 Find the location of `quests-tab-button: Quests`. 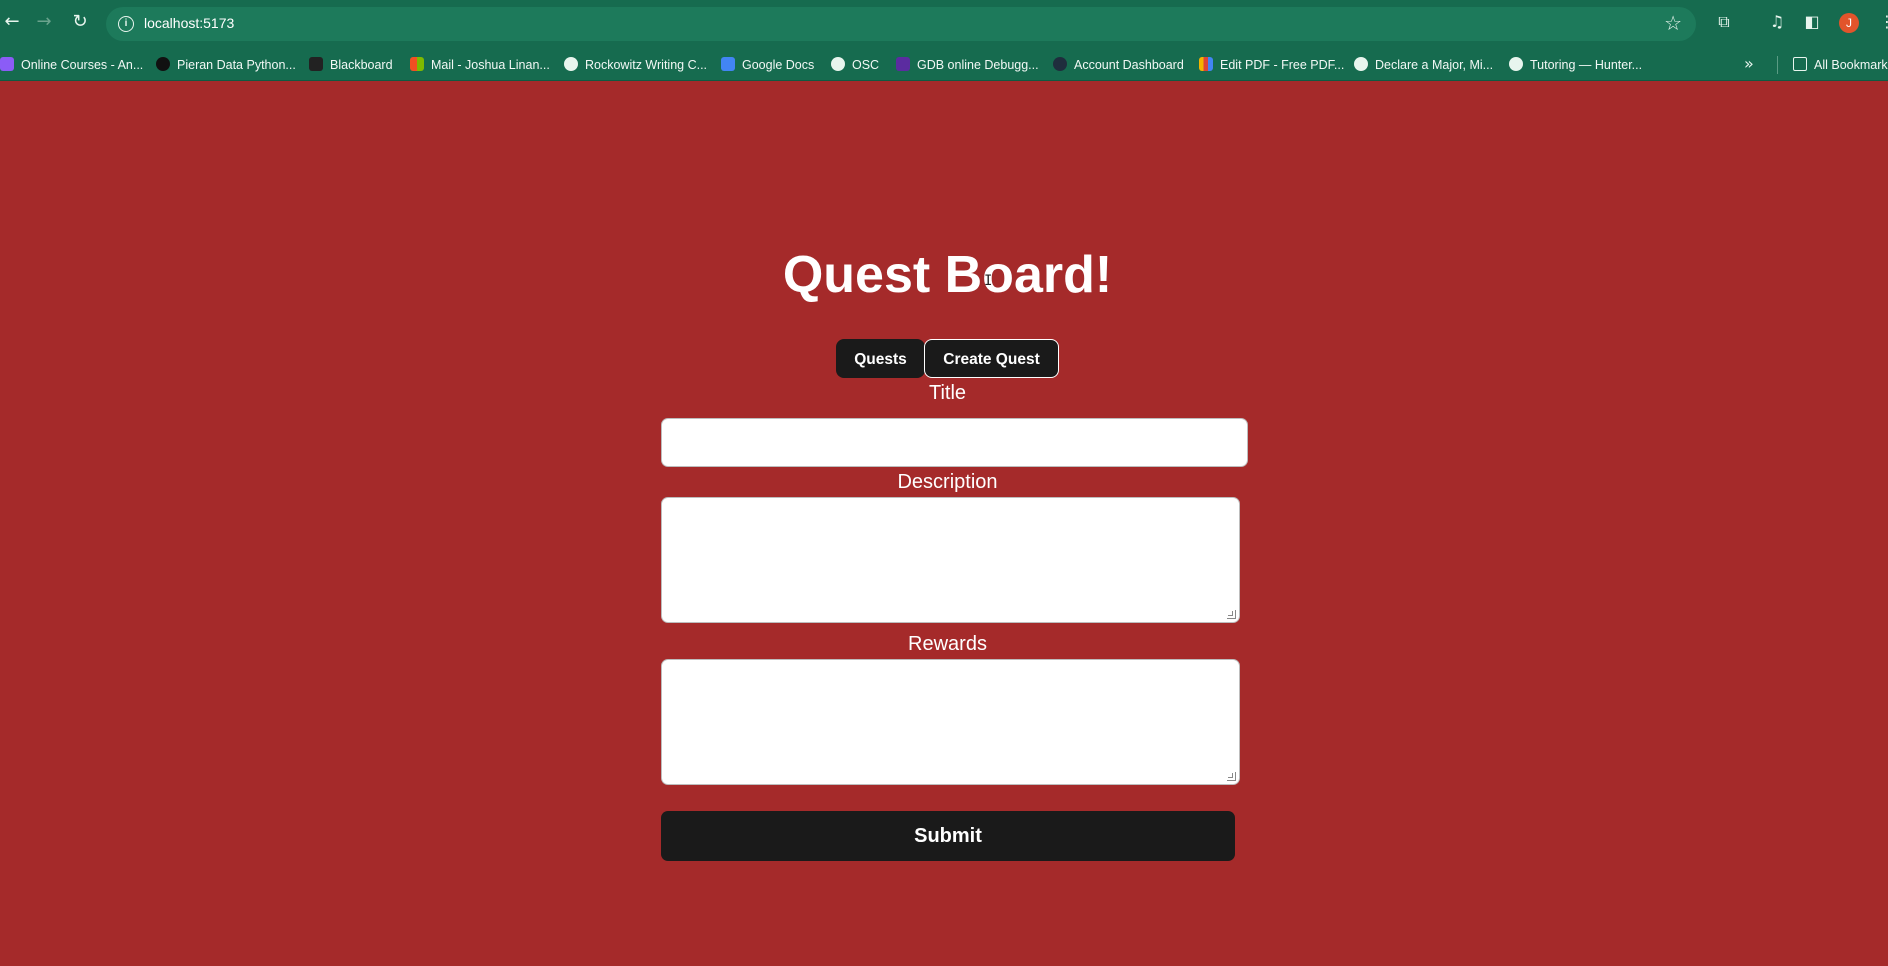

quests-tab-button: Quests is located at coordinates (880, 358).